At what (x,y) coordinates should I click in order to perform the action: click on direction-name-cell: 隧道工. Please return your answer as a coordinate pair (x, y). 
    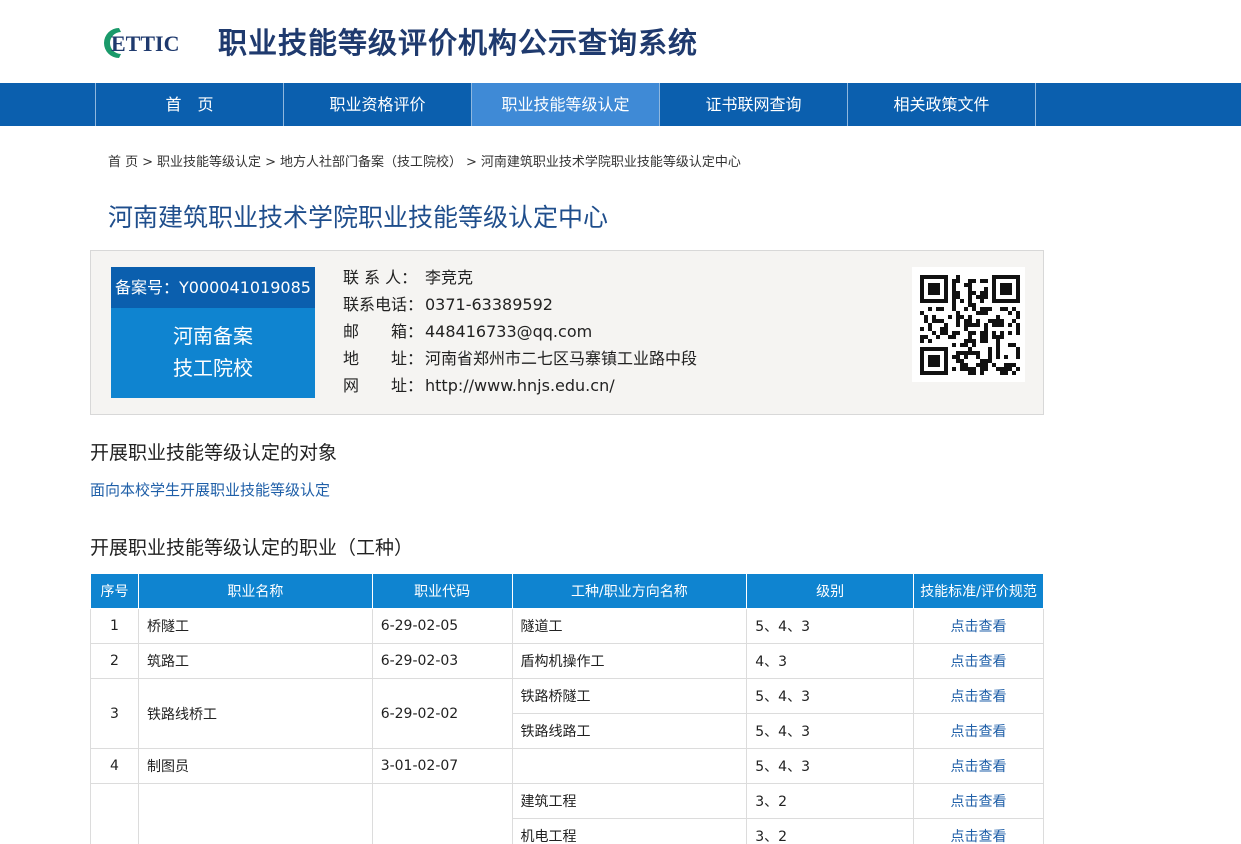
    Looking at the image, I should click on (629, 626).